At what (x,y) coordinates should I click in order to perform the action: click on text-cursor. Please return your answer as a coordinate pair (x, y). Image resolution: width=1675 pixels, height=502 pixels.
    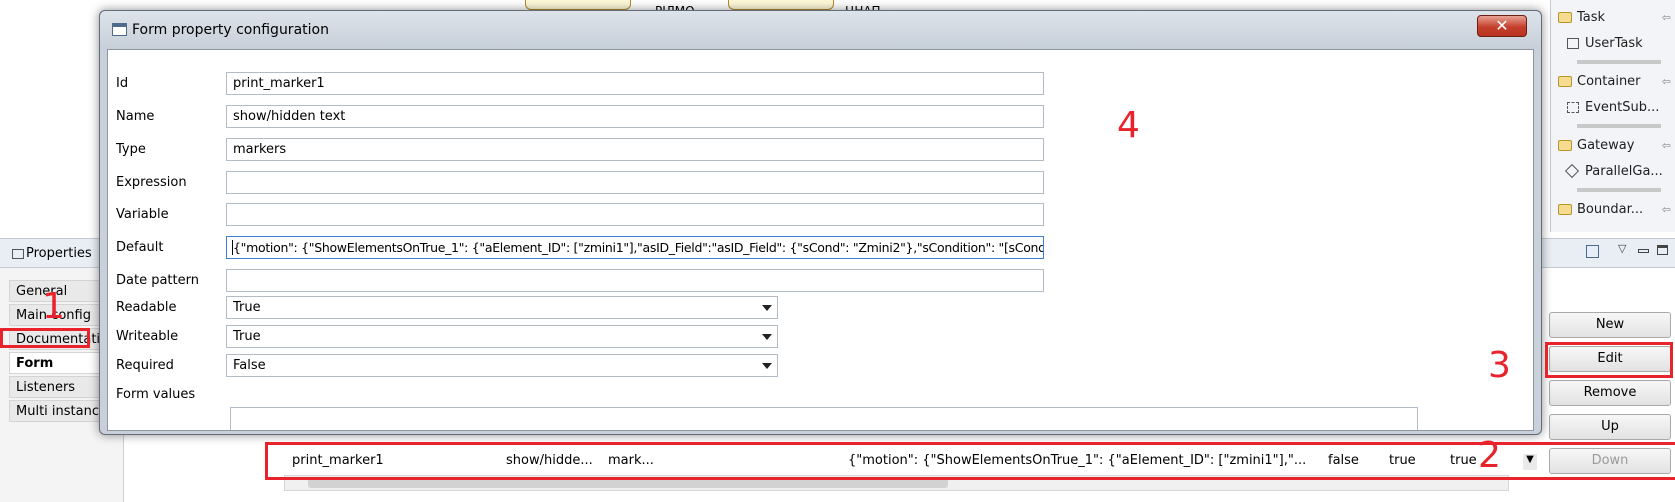
    Looking at the image, I should click on (232, 247).